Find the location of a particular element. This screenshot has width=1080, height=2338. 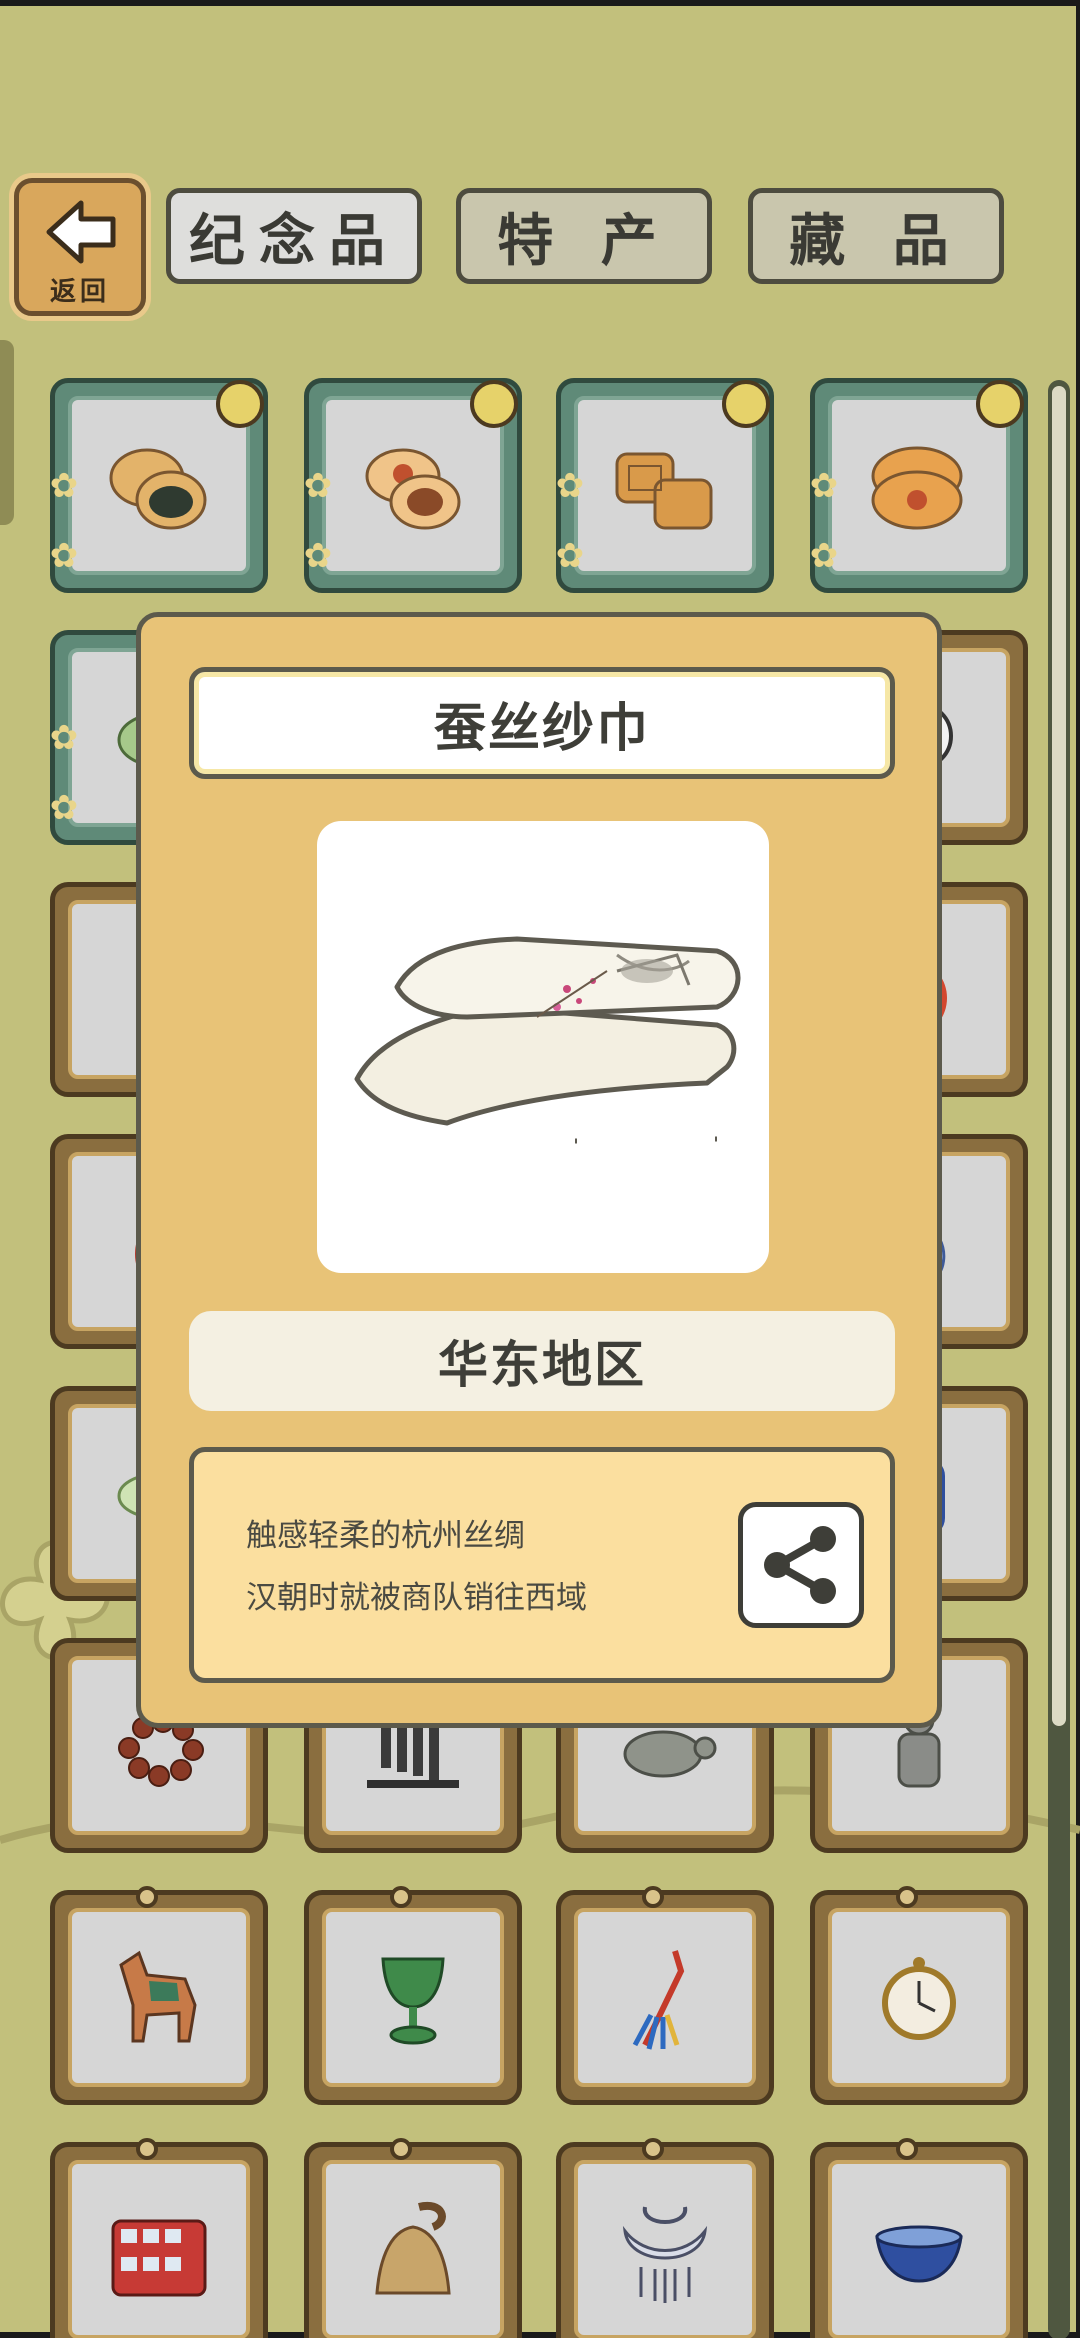

tea-bowl-icon is located at coordinates (919, 2252).